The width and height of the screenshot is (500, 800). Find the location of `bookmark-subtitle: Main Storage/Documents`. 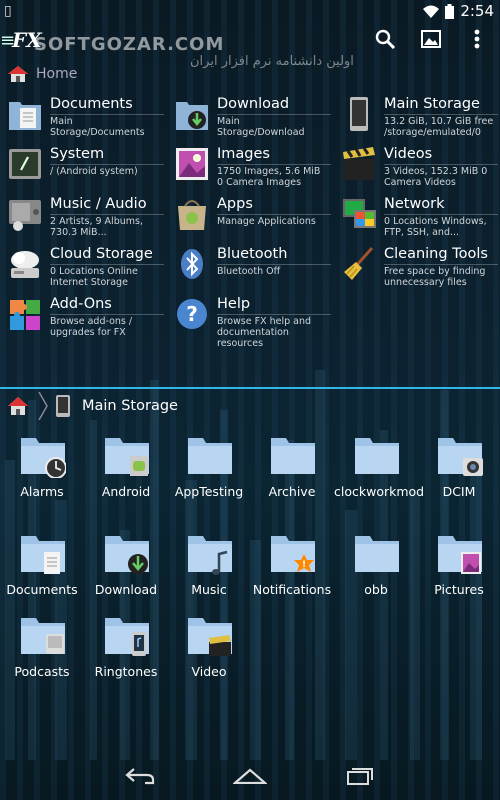

bookmark-subtitle: Main Storage/Documents is located at coordinates (97, 127).